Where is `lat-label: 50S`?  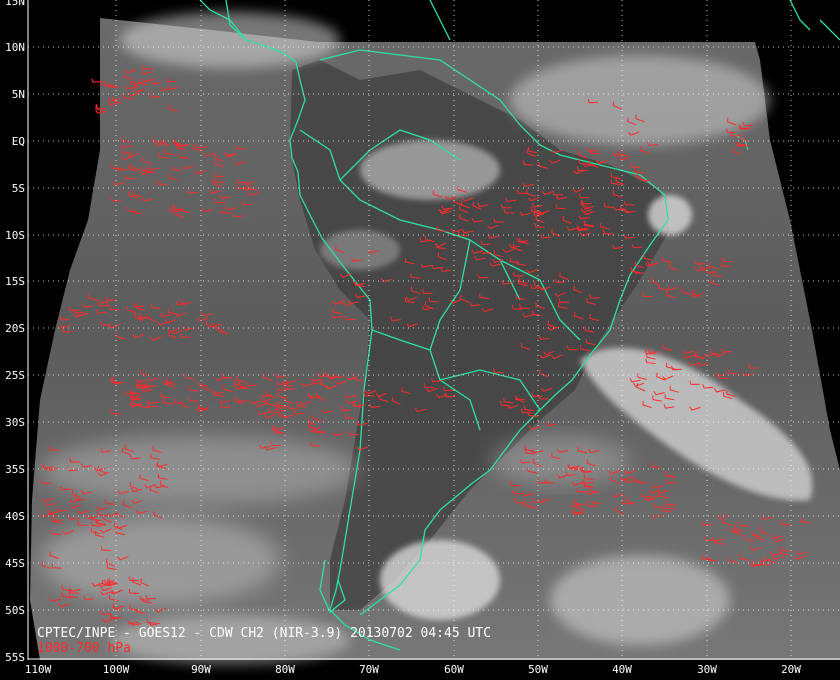
lat-label: 50S is located at coordinates (15, 610).